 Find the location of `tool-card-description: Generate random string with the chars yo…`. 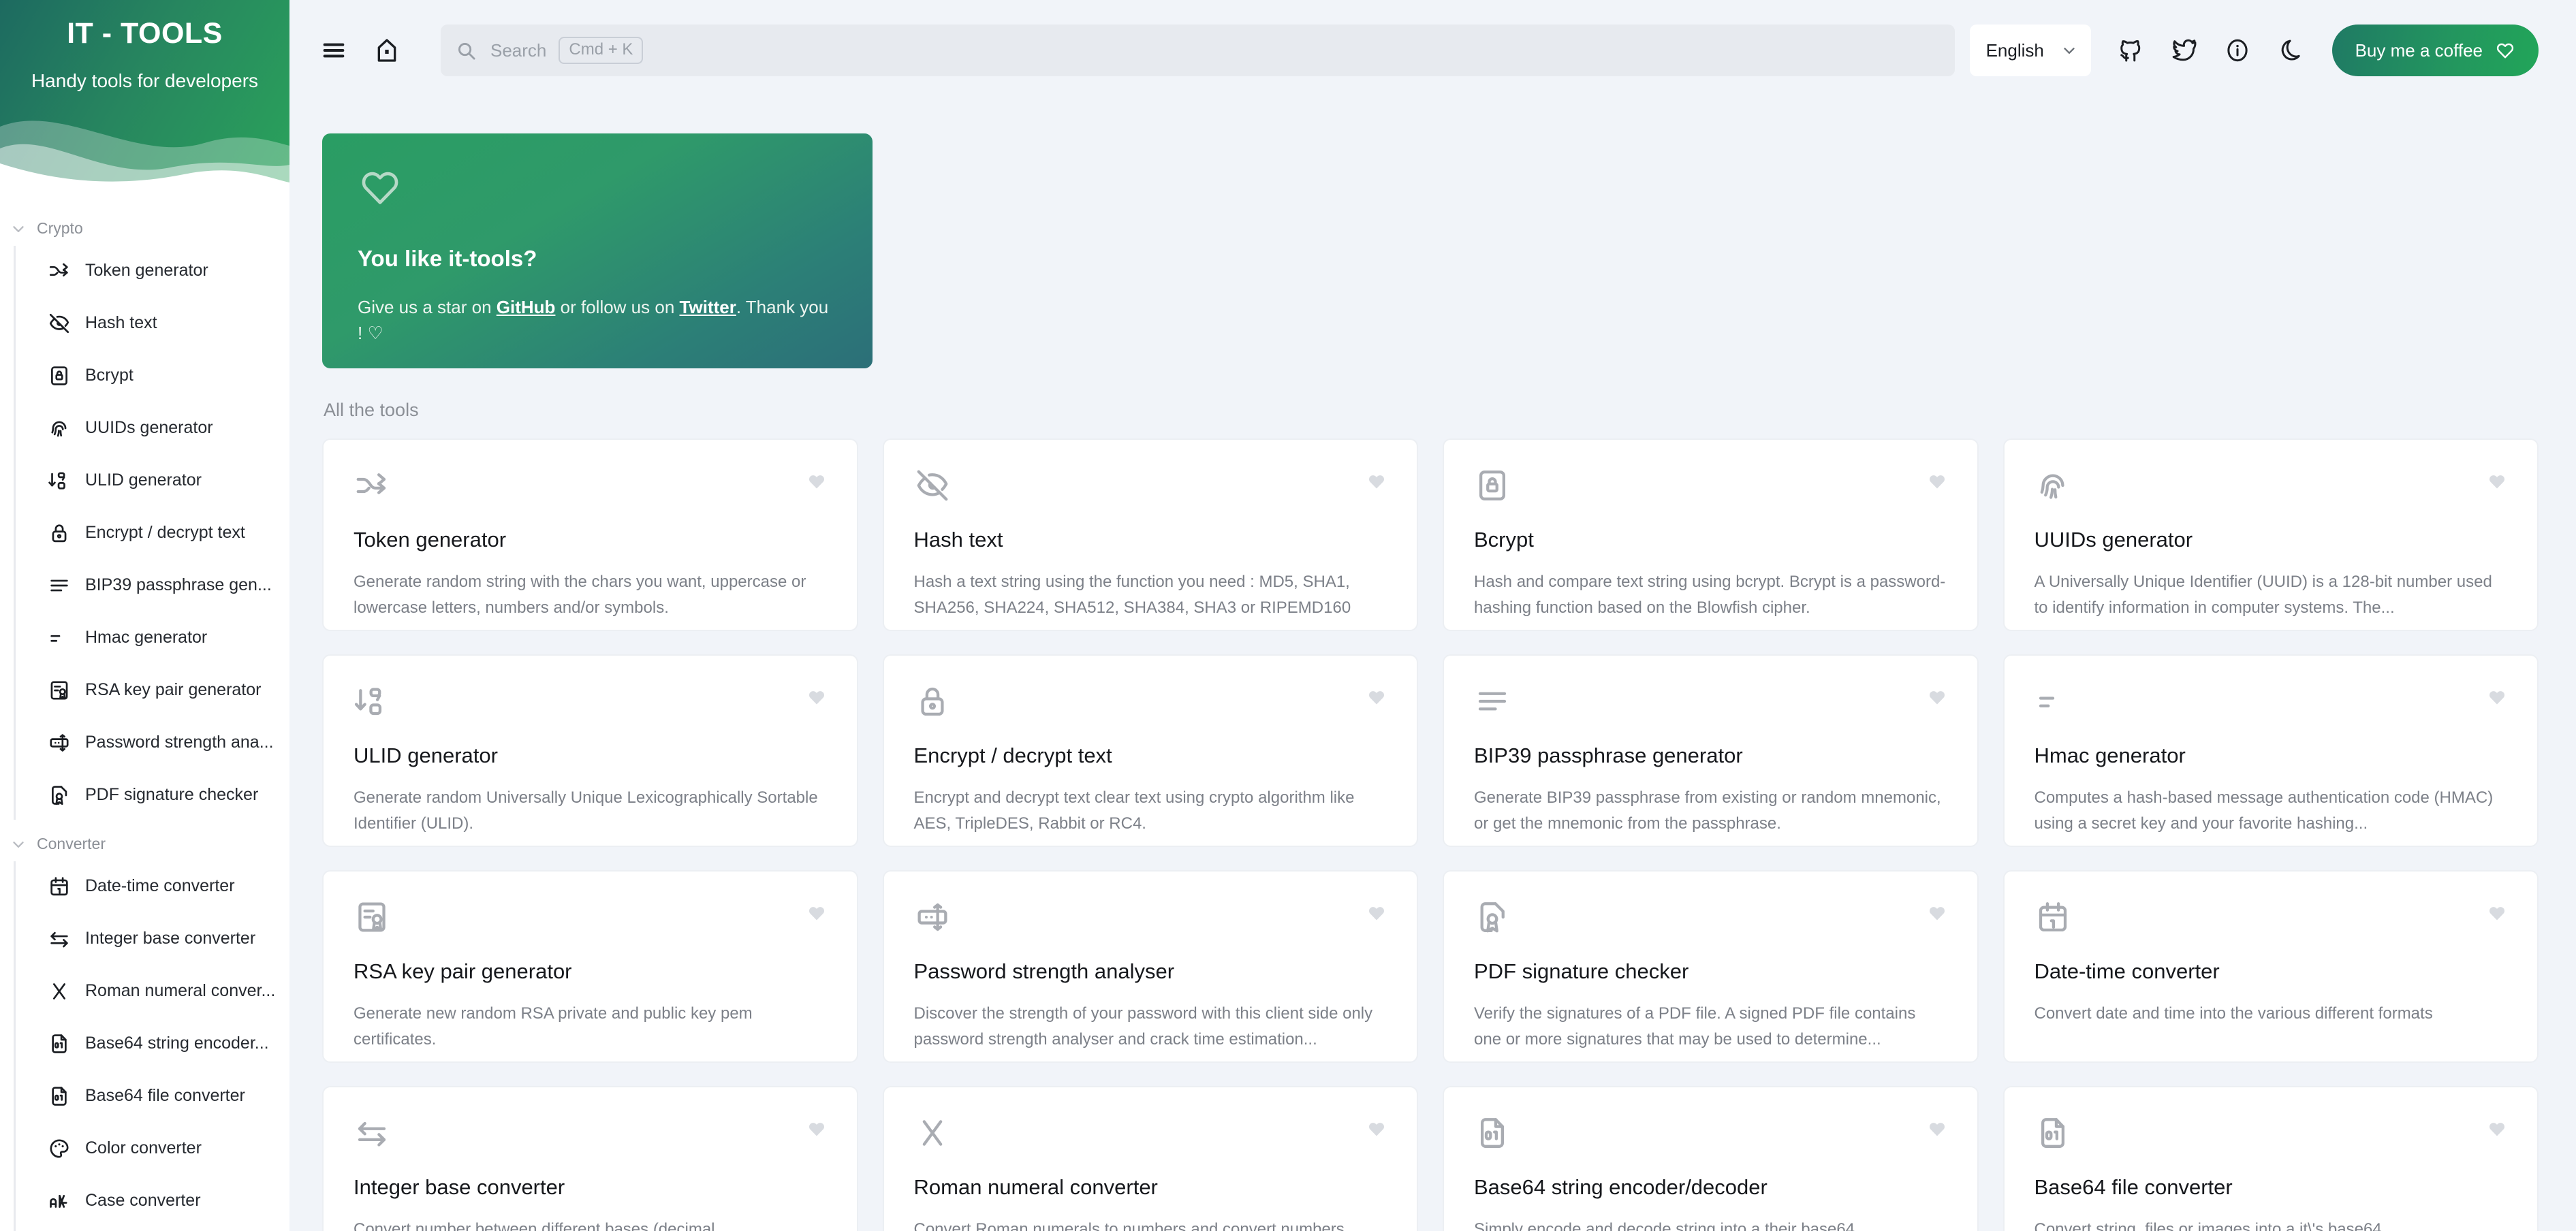

tool-card-description: Generate random string with the chars yo… is located at coordinates (580, 595).